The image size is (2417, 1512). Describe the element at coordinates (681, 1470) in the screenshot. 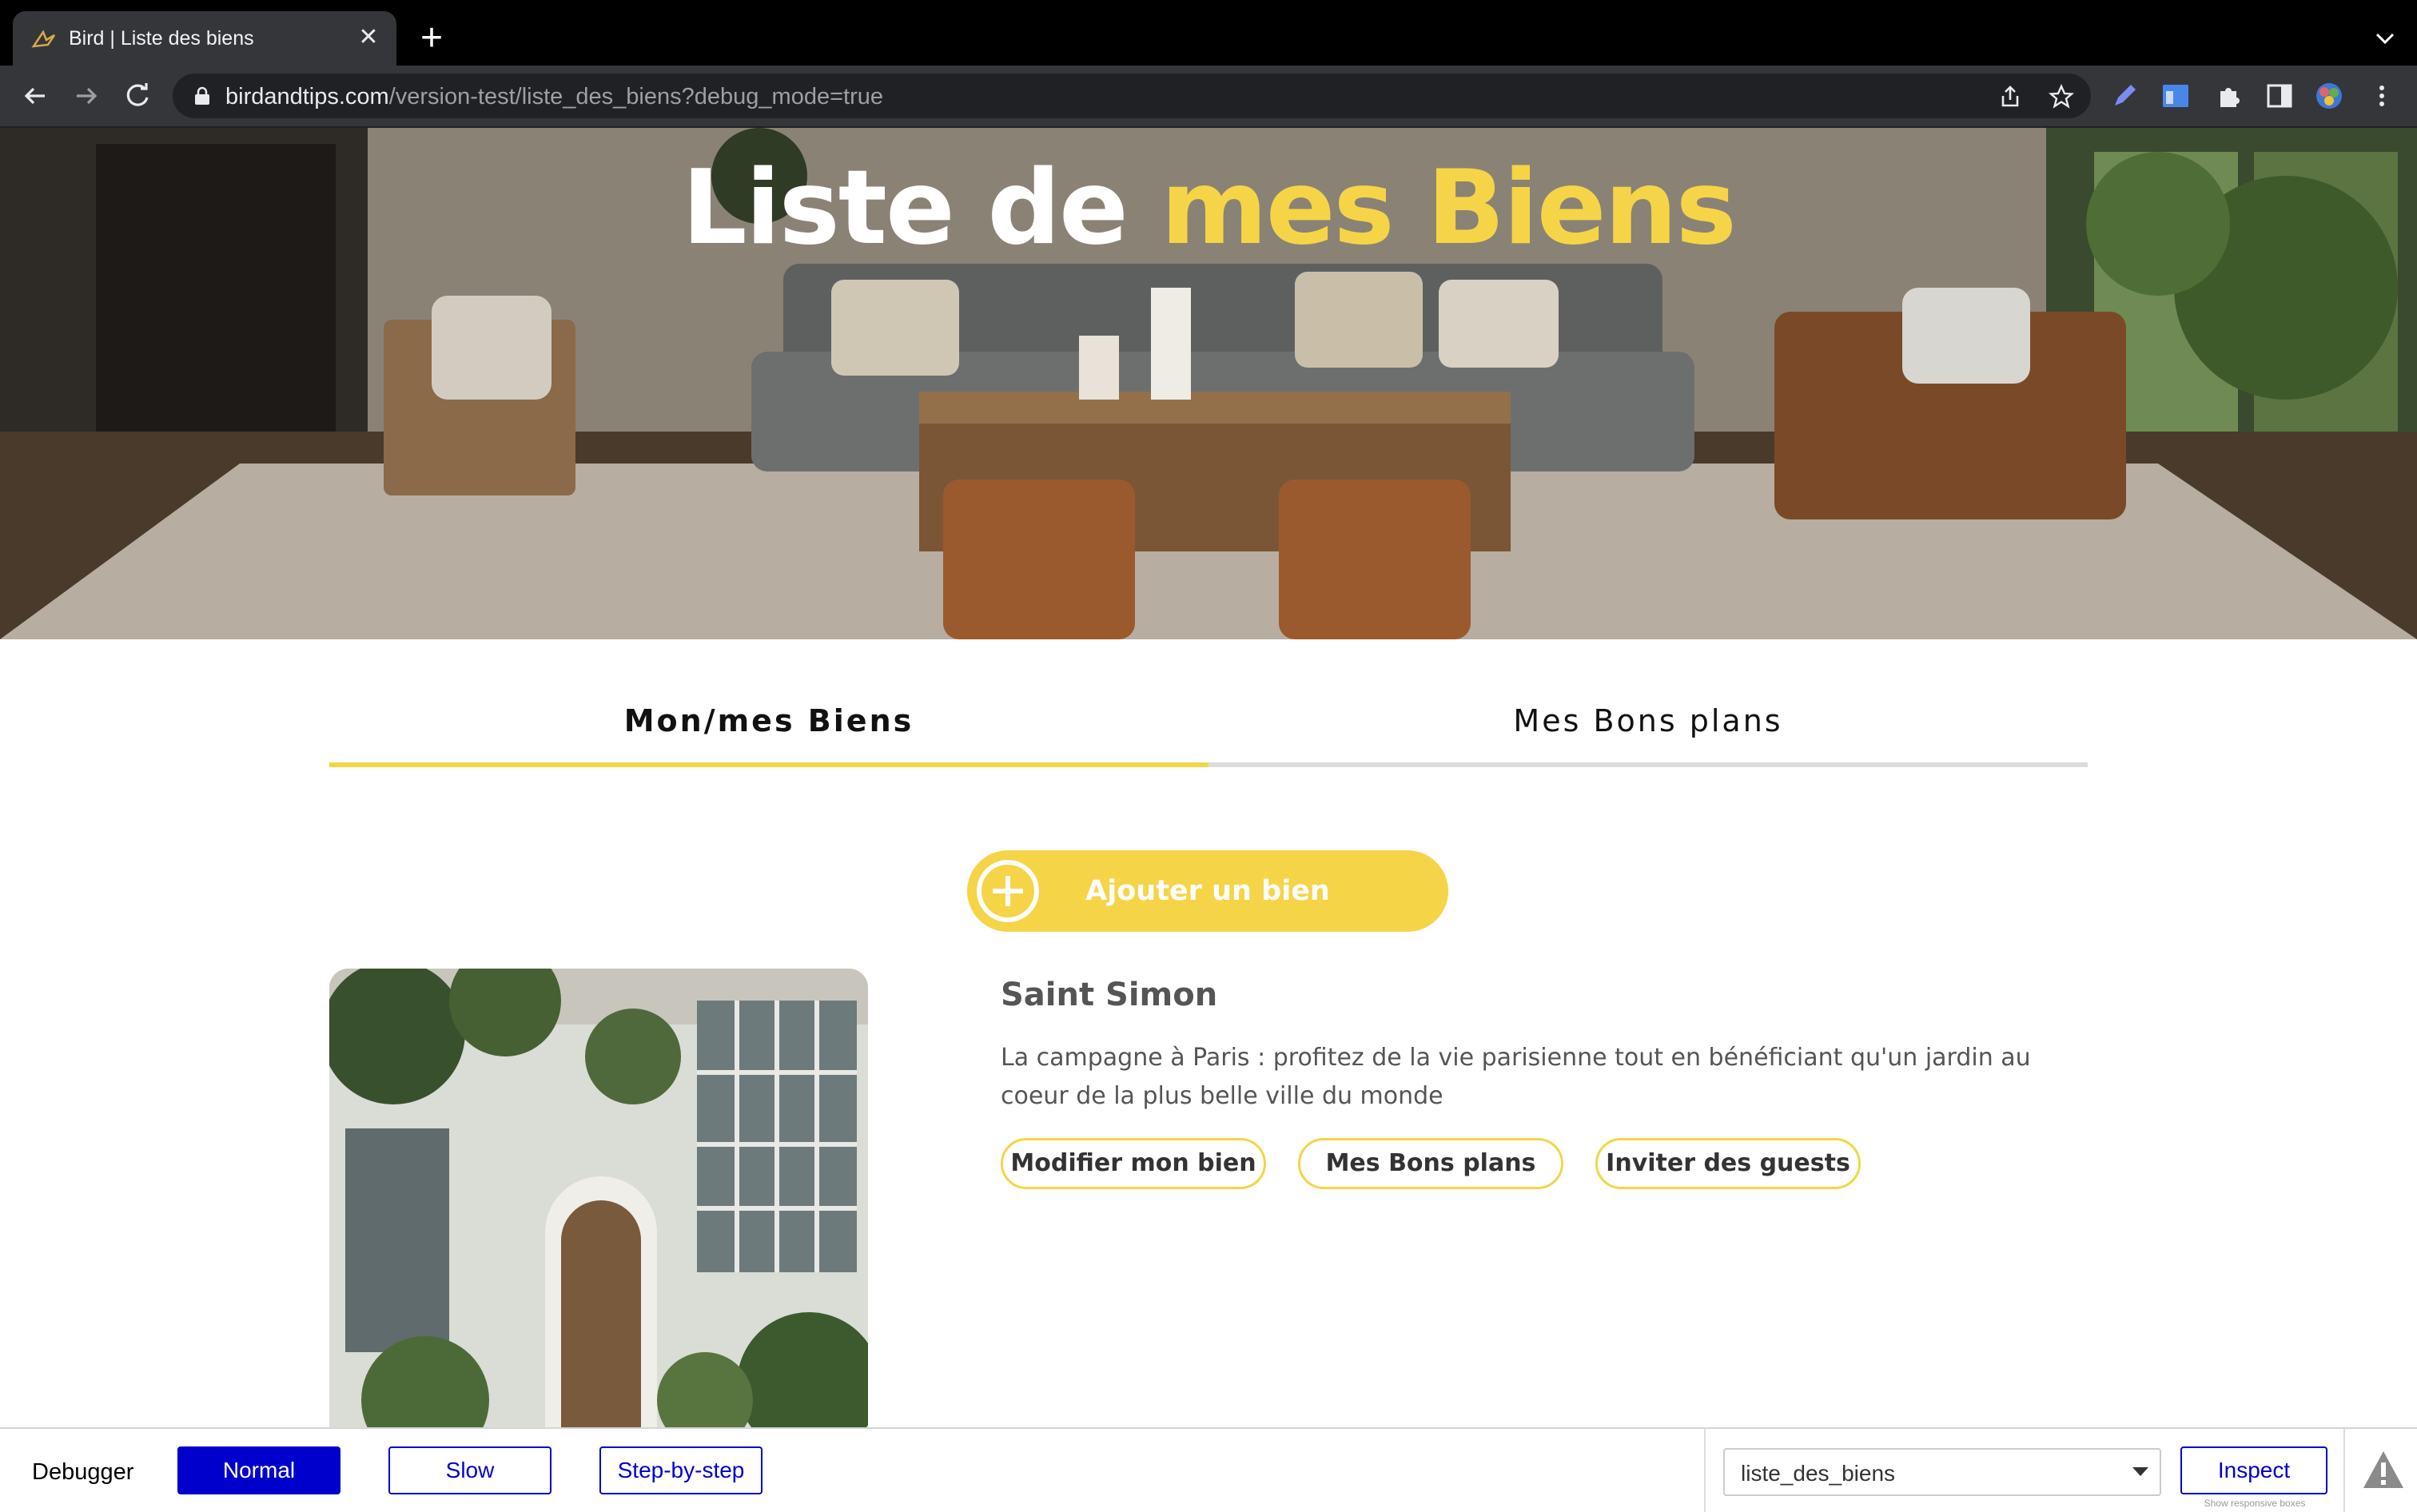

I see `debug-mode-step-button: Step-by-step` at that location.